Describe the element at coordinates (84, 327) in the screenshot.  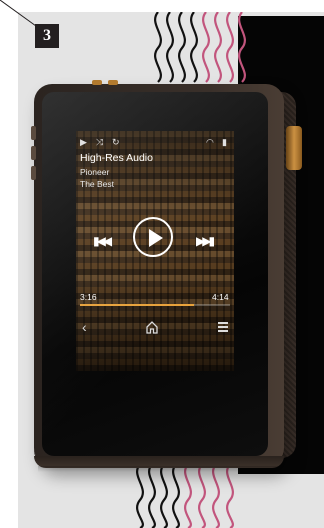
I see `back-icon: ‹` at that location.